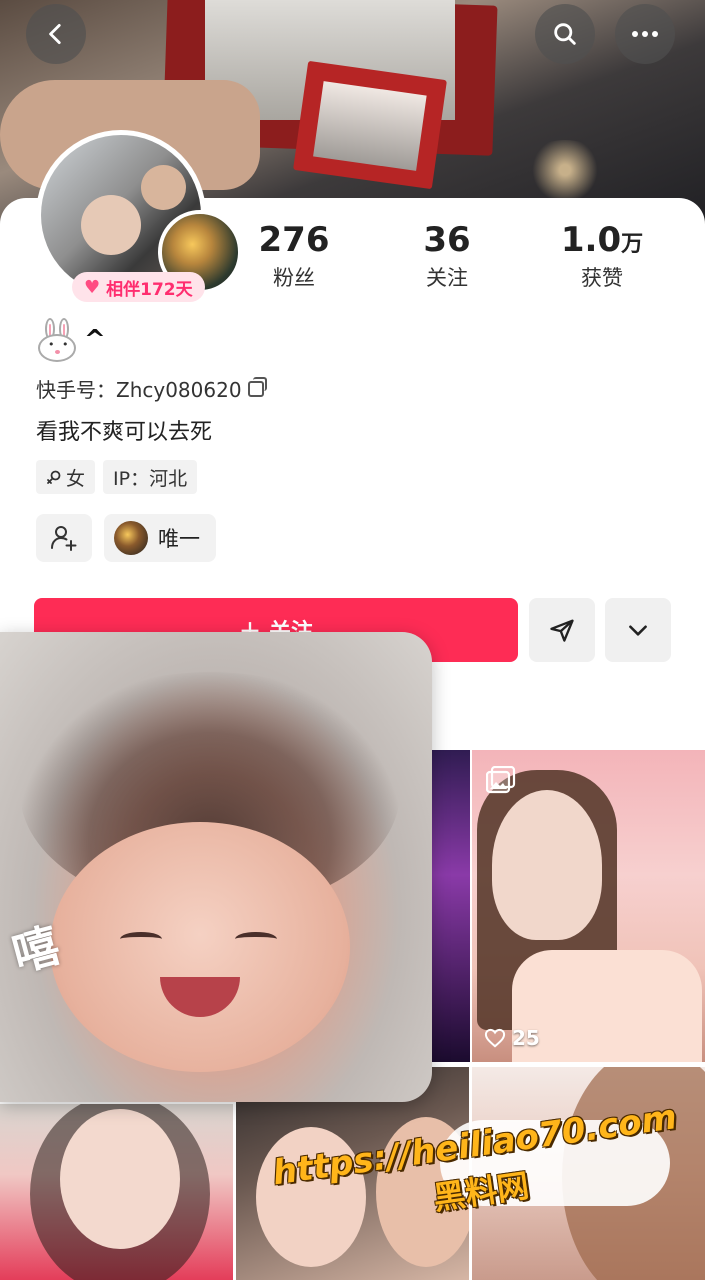 The width and height of the screenshot is (705, 1280). I want to click on related-users: 唯一, so click(126, 538).